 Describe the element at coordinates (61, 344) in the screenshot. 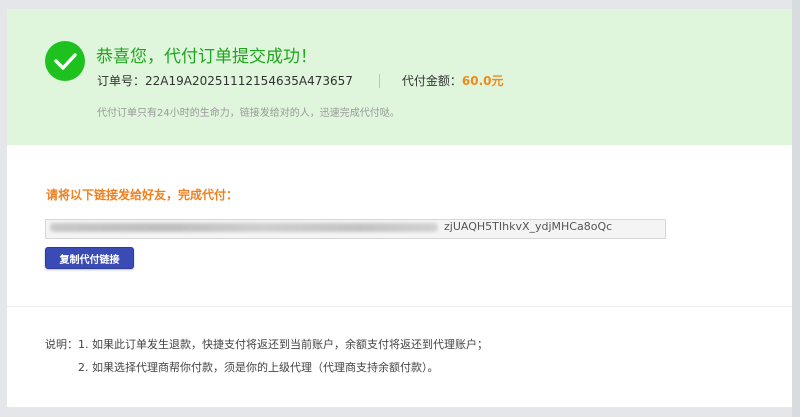

I see `description-label: 说明：` at that location.